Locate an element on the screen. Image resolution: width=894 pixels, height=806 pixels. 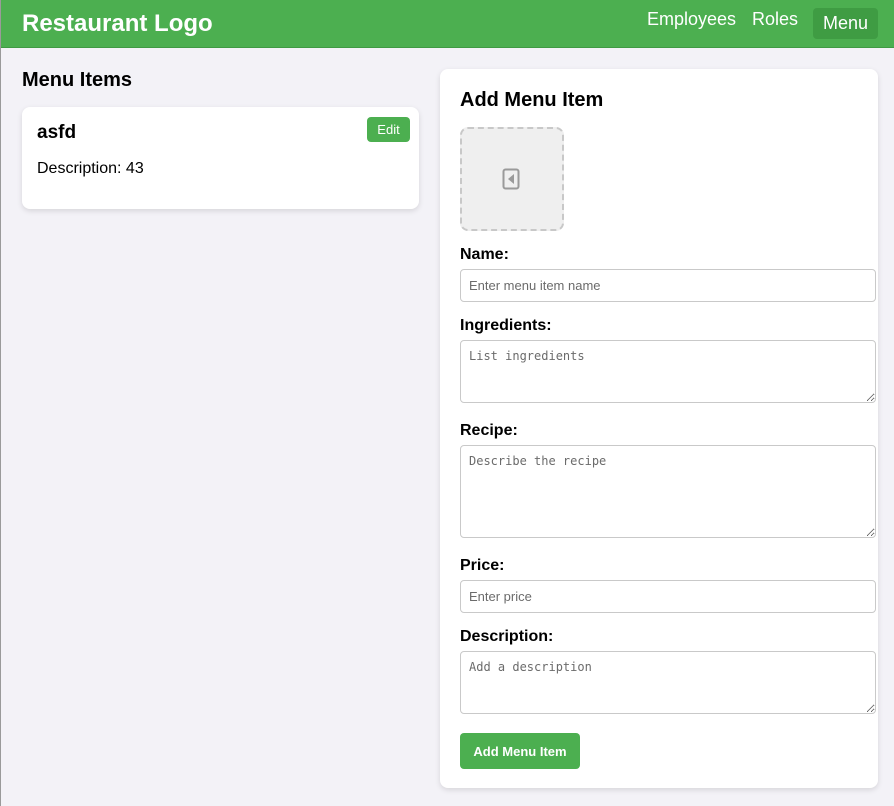
nav-menu-link: Menu is located at coordinates (845, 23).